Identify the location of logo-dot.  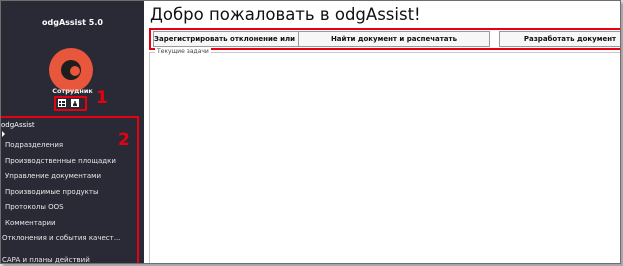
(75, 71).